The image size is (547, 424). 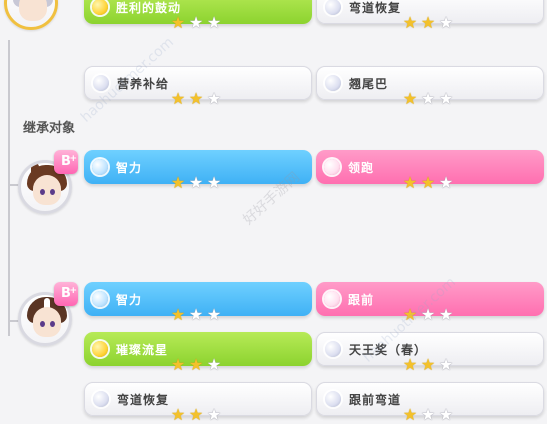 What do you see at coordinates (49, 128) in the screenshot?
I see `inherit-section-label: 继承对象` at bounding box center [49, 128].